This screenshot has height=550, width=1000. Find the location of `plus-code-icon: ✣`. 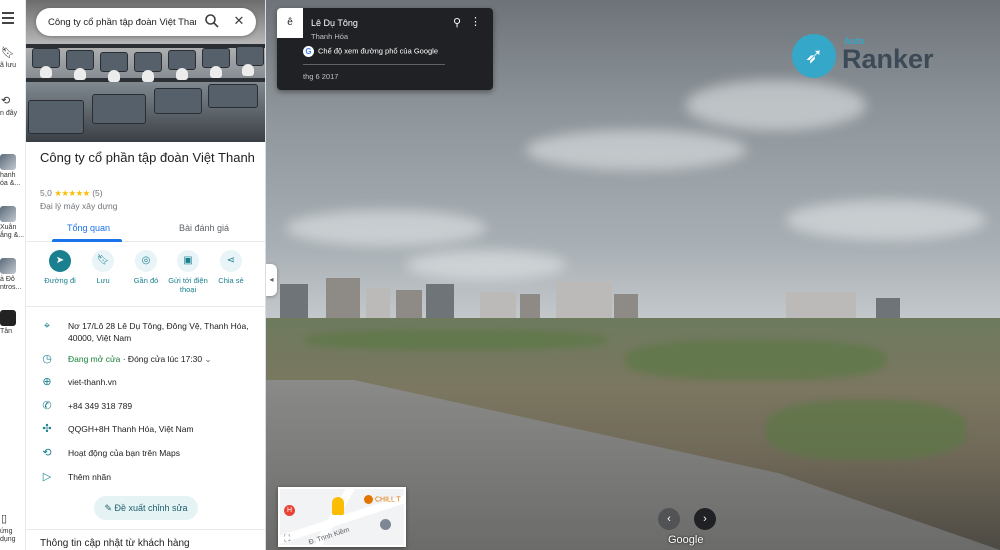

plus-code-icon: ✣ is located at coordinates (47, 429).